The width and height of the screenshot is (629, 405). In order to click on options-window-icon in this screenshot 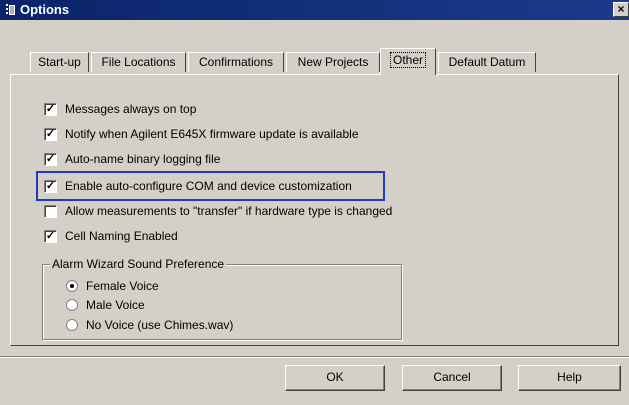, I will do `click(10, 10)`.